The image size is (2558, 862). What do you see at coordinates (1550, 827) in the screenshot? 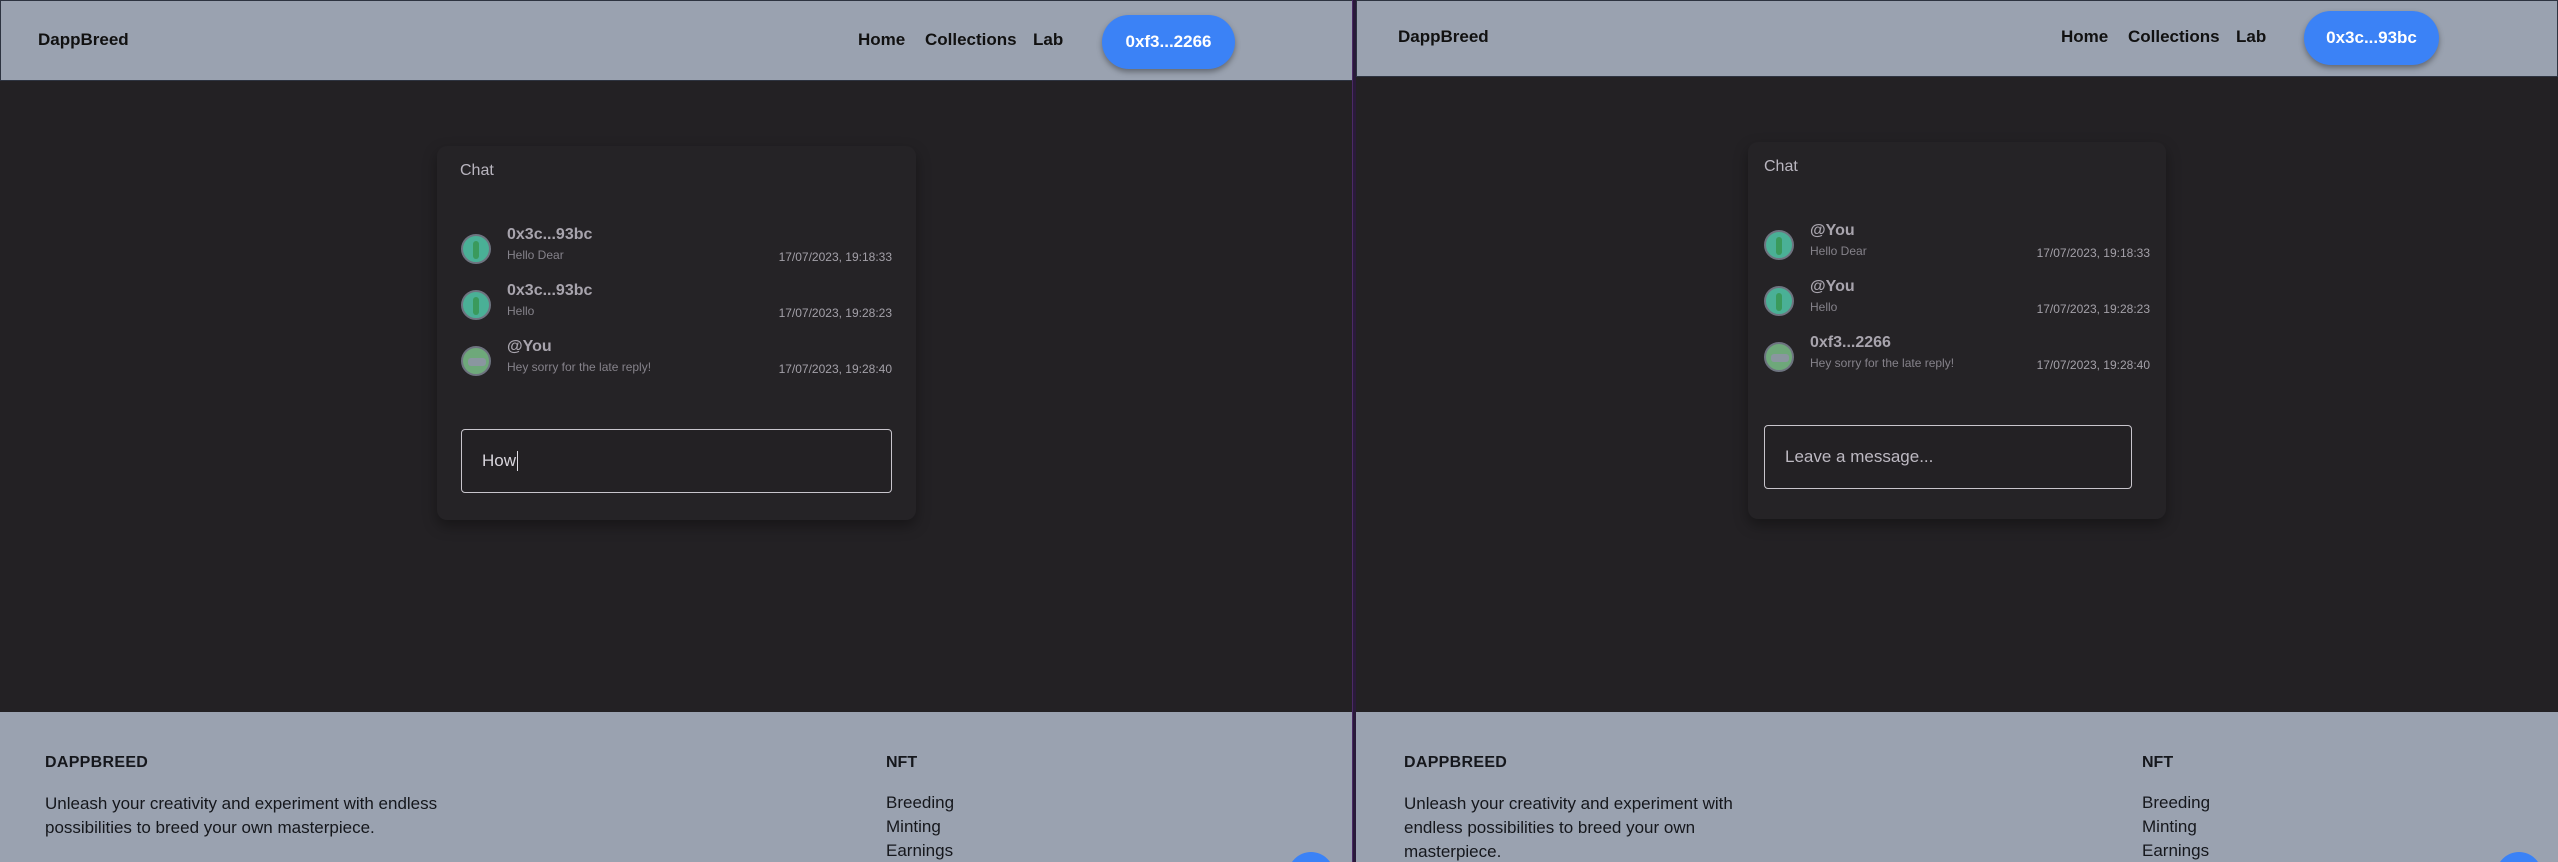
I see `footer-tagline-line: endless possibilities to breed your own` at bounding box center [1550, 827].